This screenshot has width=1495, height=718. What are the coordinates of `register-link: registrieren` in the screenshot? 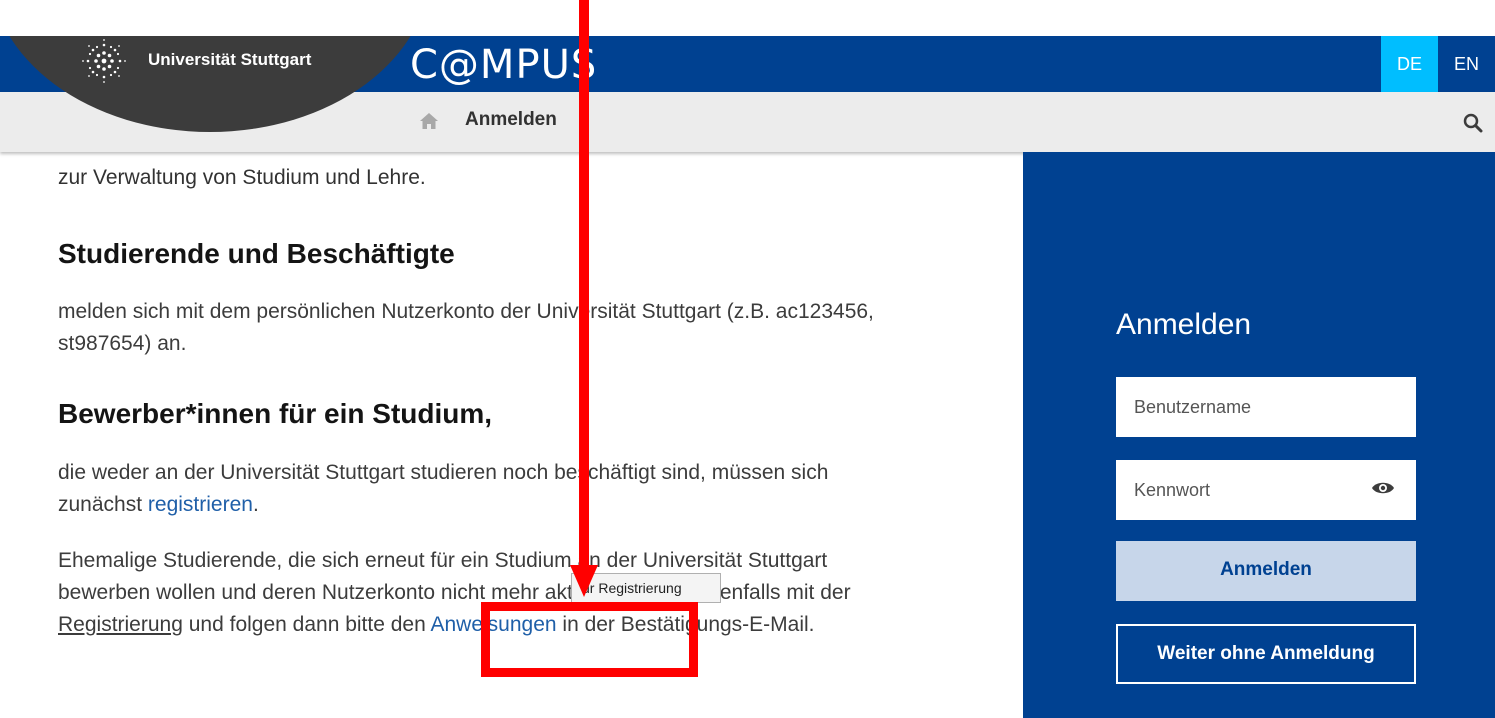 It's located at (200, 504).